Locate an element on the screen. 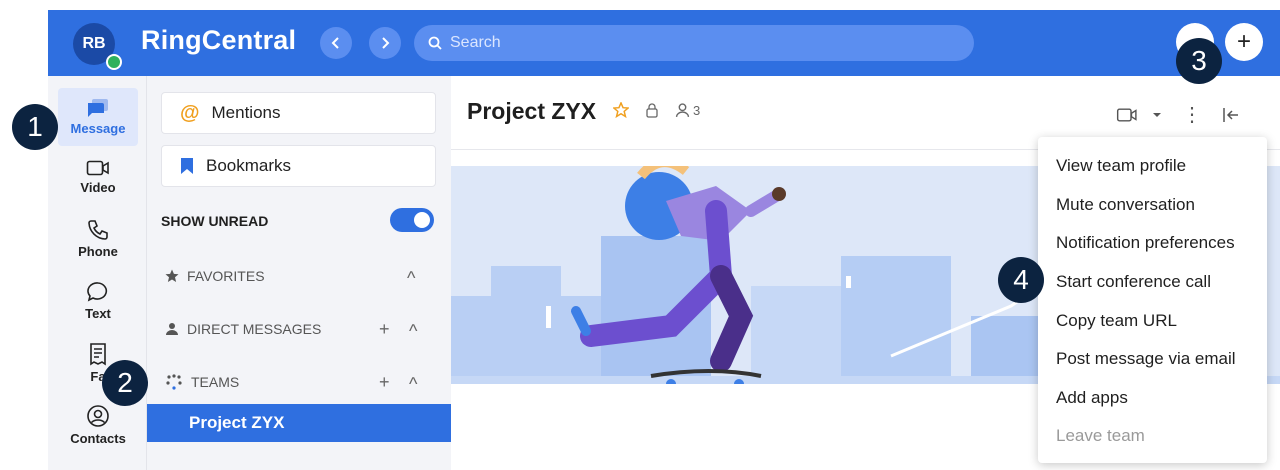  at-sign-icon: @ is located at coordinates (190, 112).